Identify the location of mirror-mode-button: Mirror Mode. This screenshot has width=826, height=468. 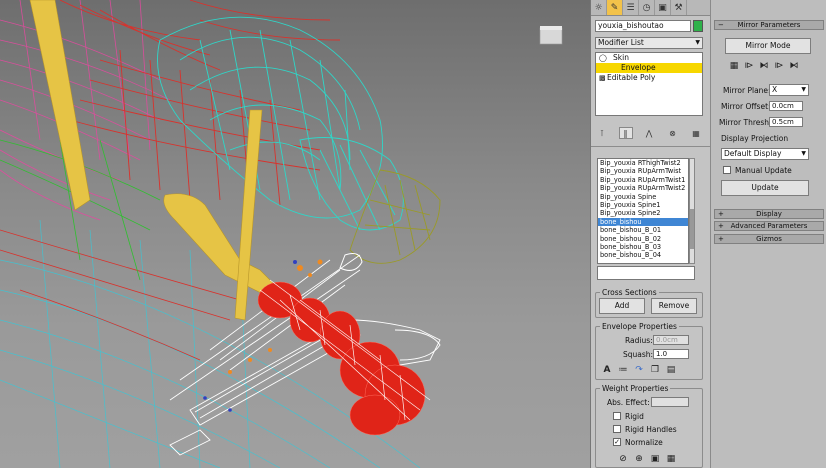
(768, 46).